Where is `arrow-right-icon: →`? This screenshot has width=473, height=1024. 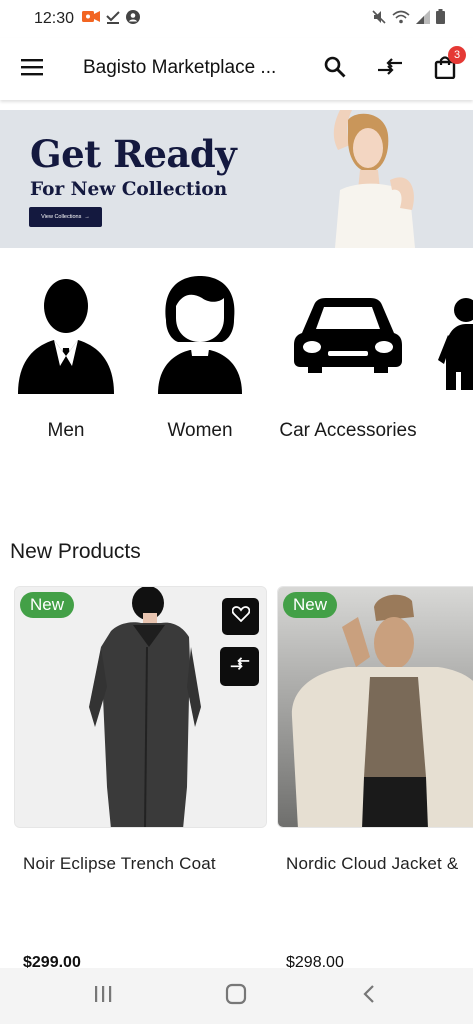 arrow-right-icon: → is located at coordinates (87, 217).